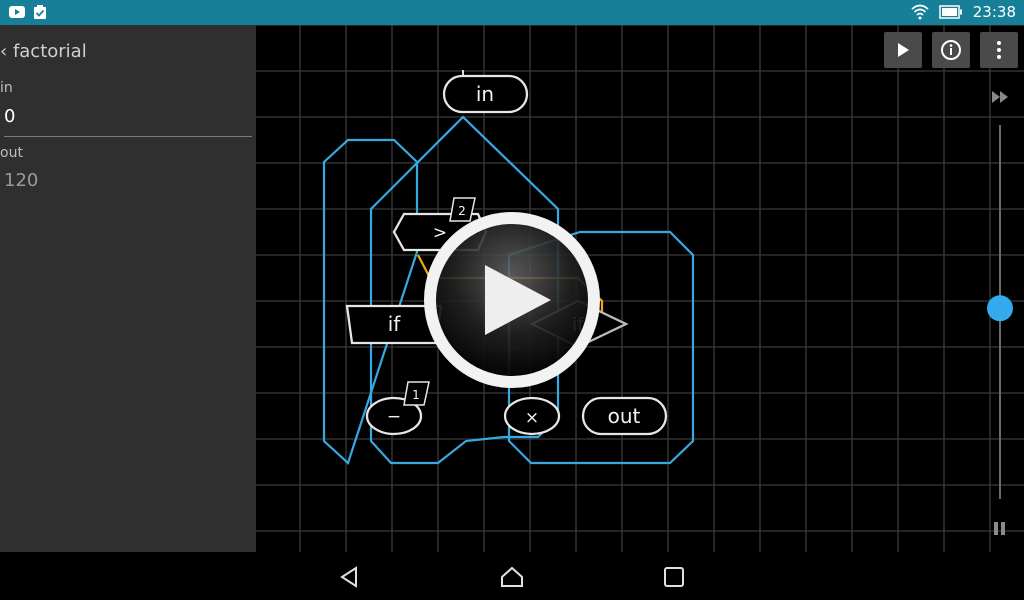 This screenshot has width=1024, height=600. I want to click on pause-icon, so click(999, 528).